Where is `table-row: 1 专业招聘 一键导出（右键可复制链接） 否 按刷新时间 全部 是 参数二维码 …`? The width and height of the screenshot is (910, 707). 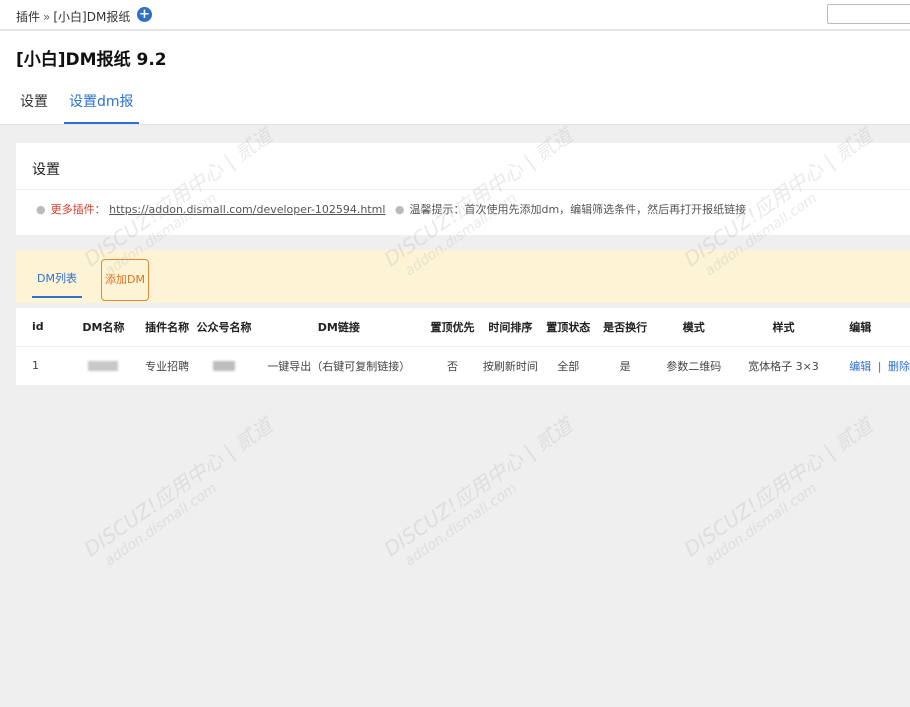
table-row: 1 专业招聘 一键导出（右键可复制链接） 否 按刷新时间 全部 是 参数二维码 … is located at coordinates (463, 365).